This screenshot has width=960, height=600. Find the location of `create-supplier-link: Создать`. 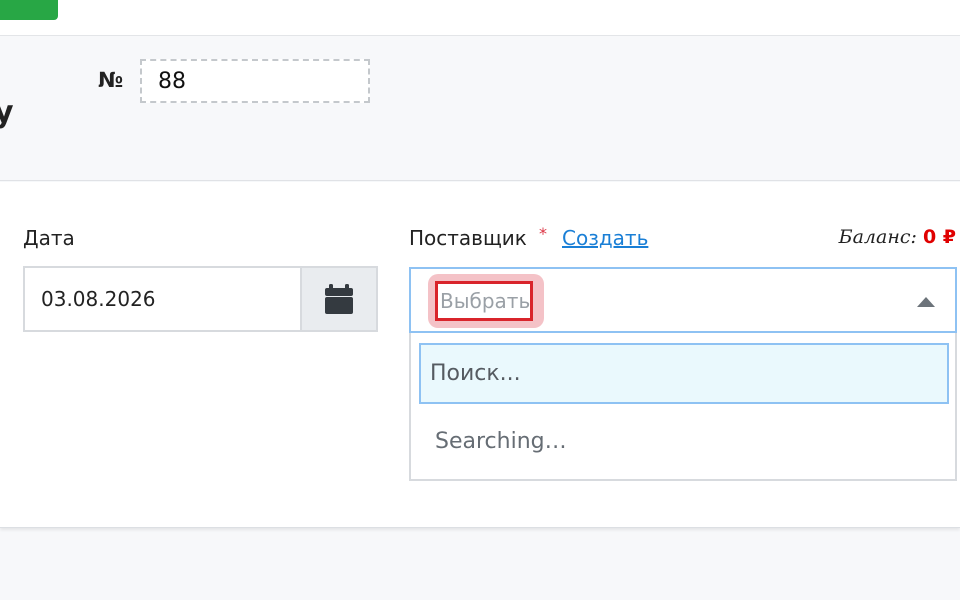

create-supplier-link: Создать is located at coordinates (605, 238).